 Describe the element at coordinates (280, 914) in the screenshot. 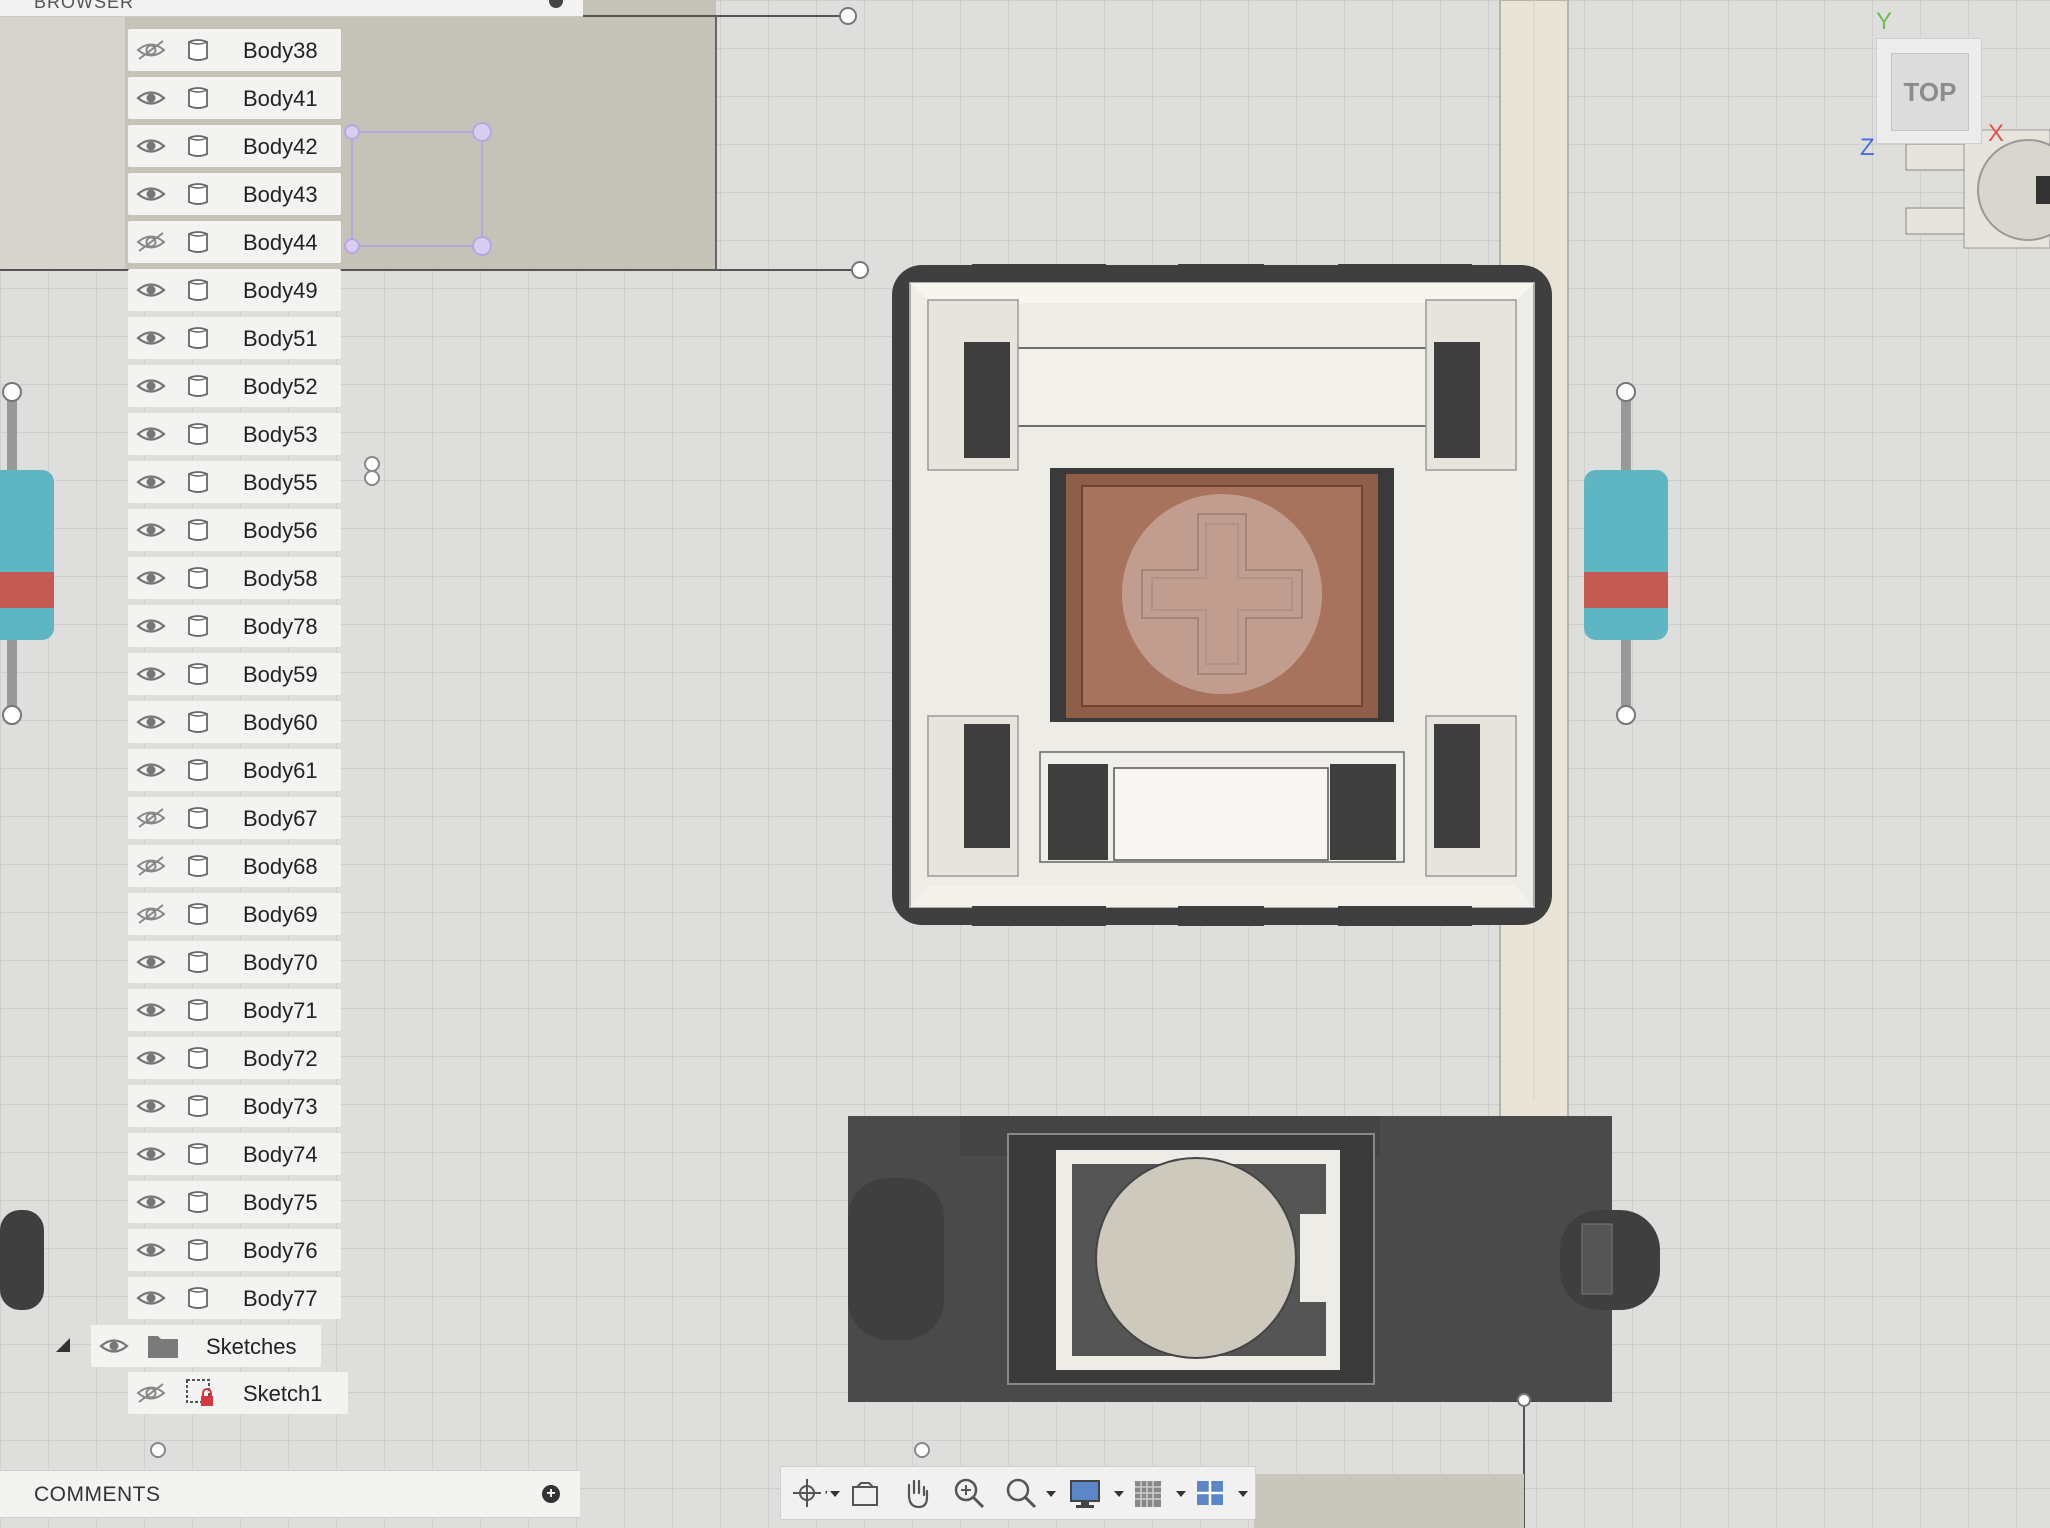

I see `tree-item-label: Body69` at that location.